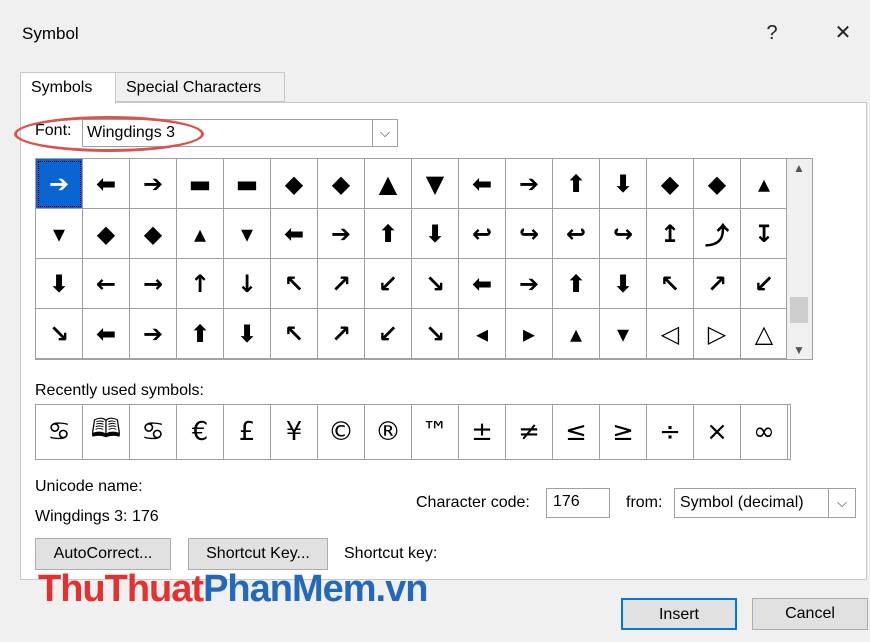  I want to click on symbol-cell: ←, so click(106, 284).